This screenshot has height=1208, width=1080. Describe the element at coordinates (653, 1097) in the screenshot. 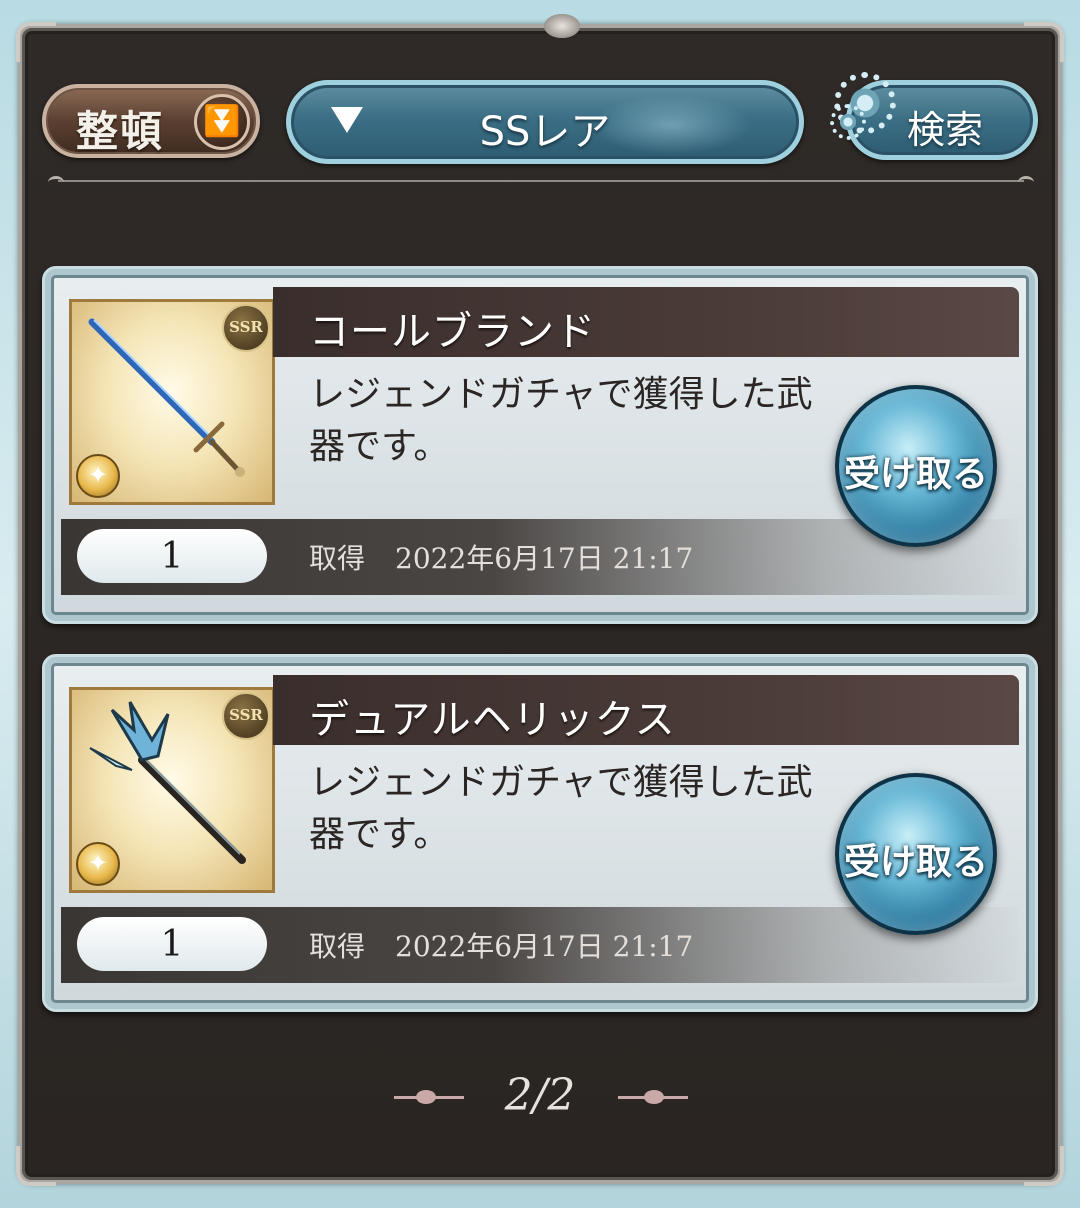

I see `next-page-arrow-icon` at that location.